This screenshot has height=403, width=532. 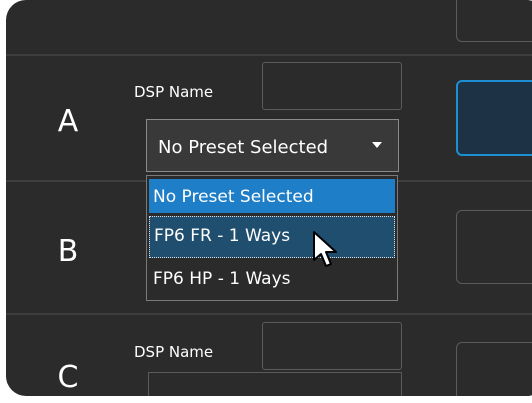 I want to click on row-a-action-button, so click(x=494, y=118).